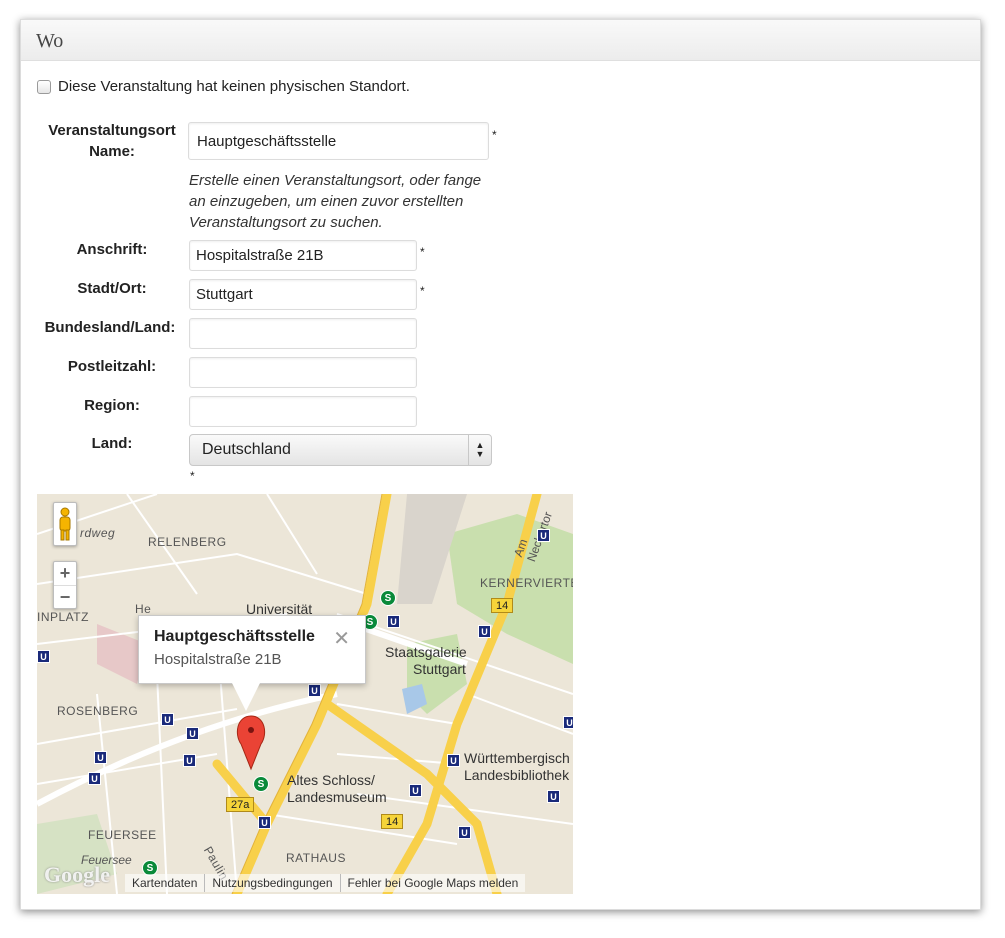 This screenshot has height=938, width=1005. Describe the element at coordinates (164, 883) in the screenshot. I see `map-data-link: Kartendaten` at that location.